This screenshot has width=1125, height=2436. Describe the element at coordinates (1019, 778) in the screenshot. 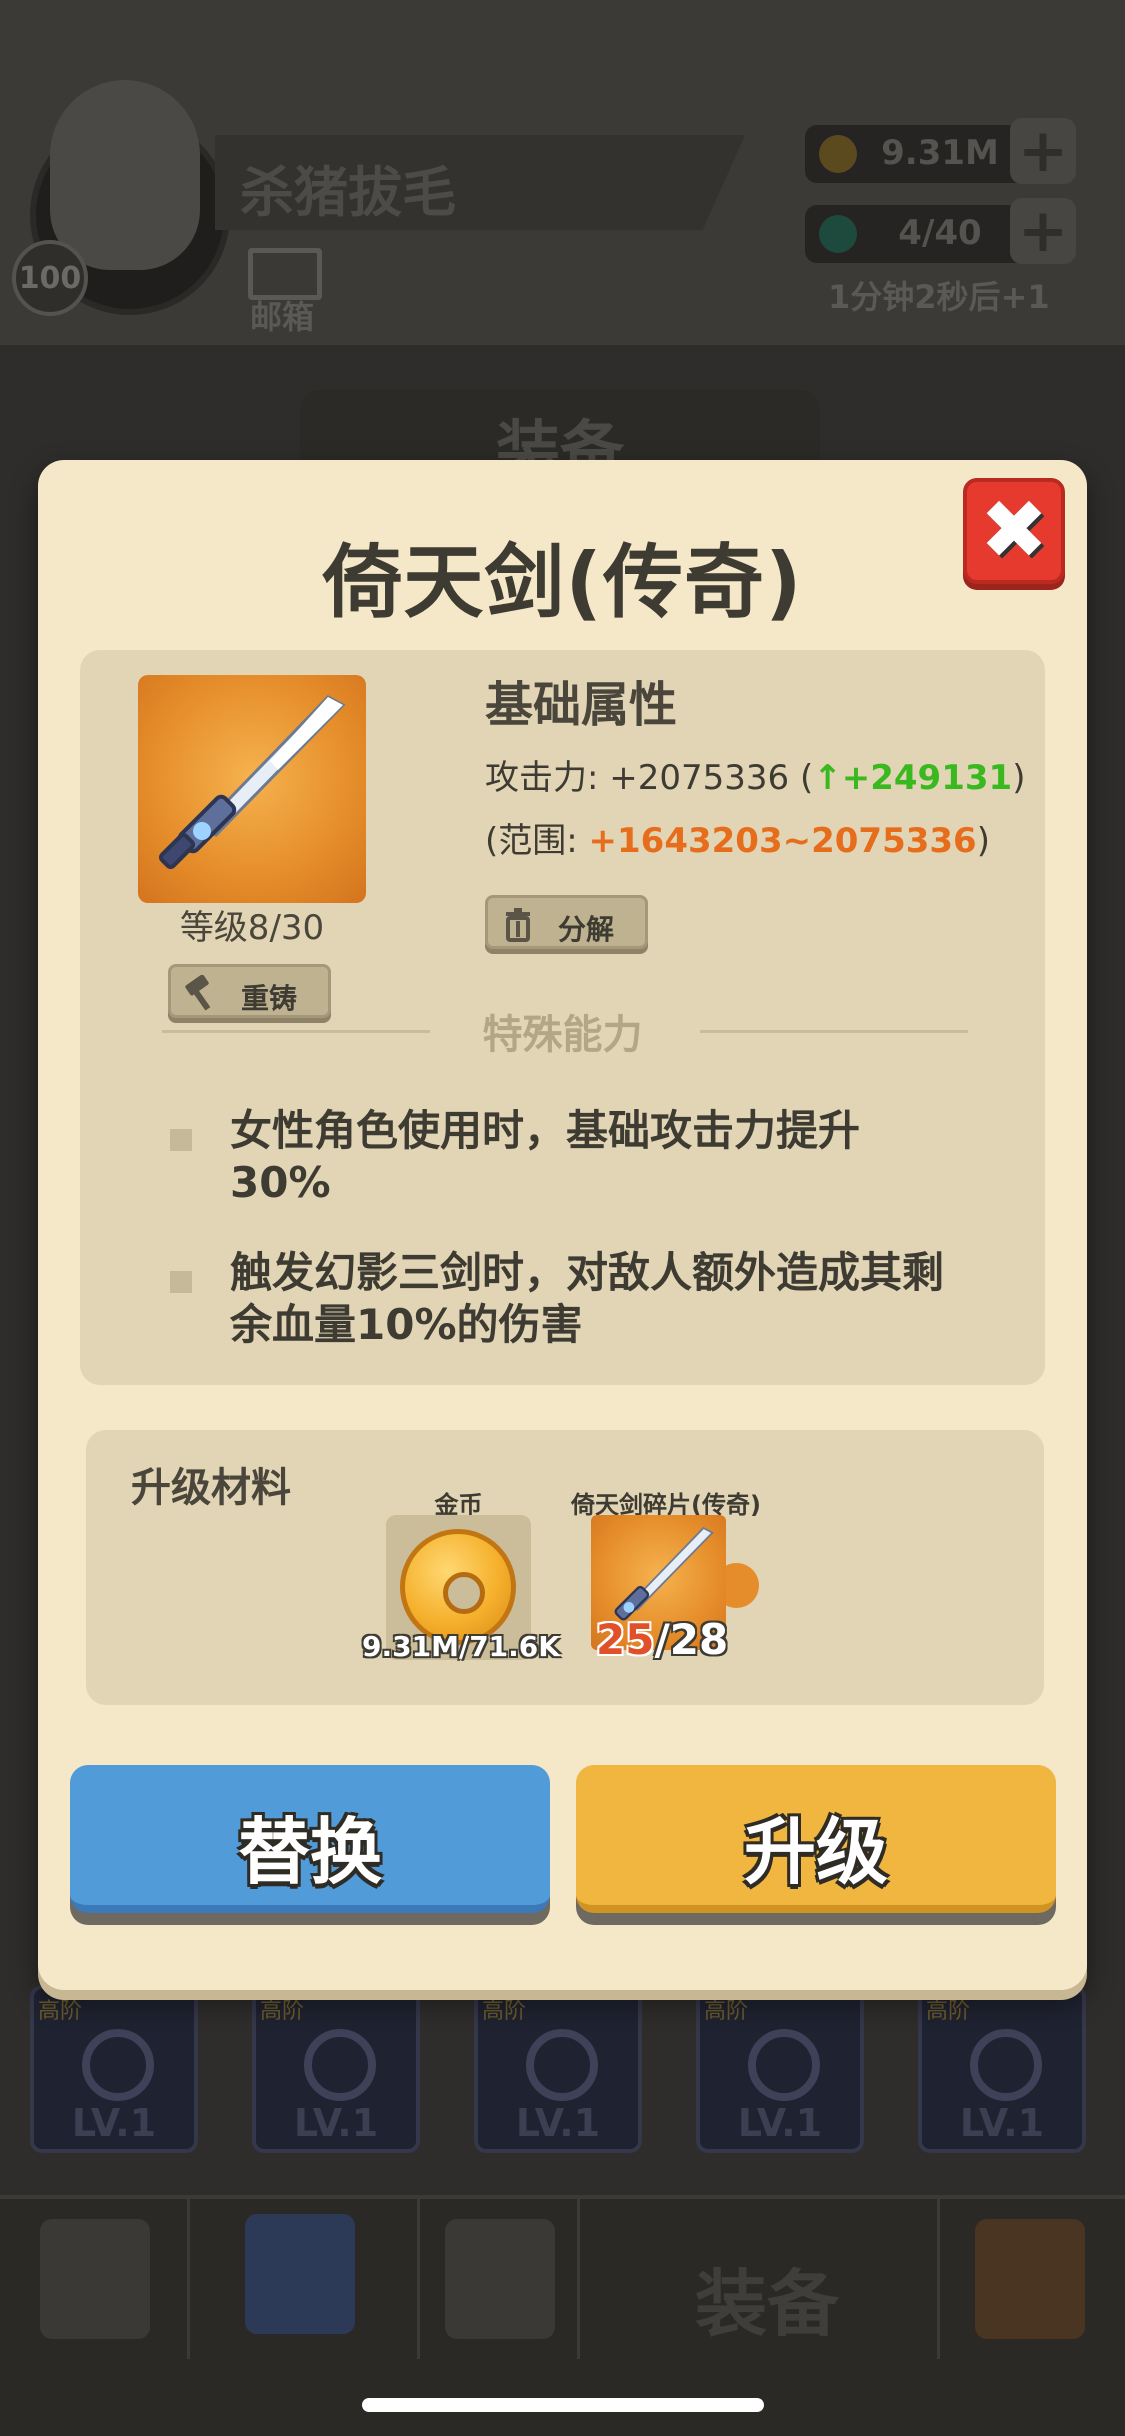

I see `attack-suffix: )` at that location.